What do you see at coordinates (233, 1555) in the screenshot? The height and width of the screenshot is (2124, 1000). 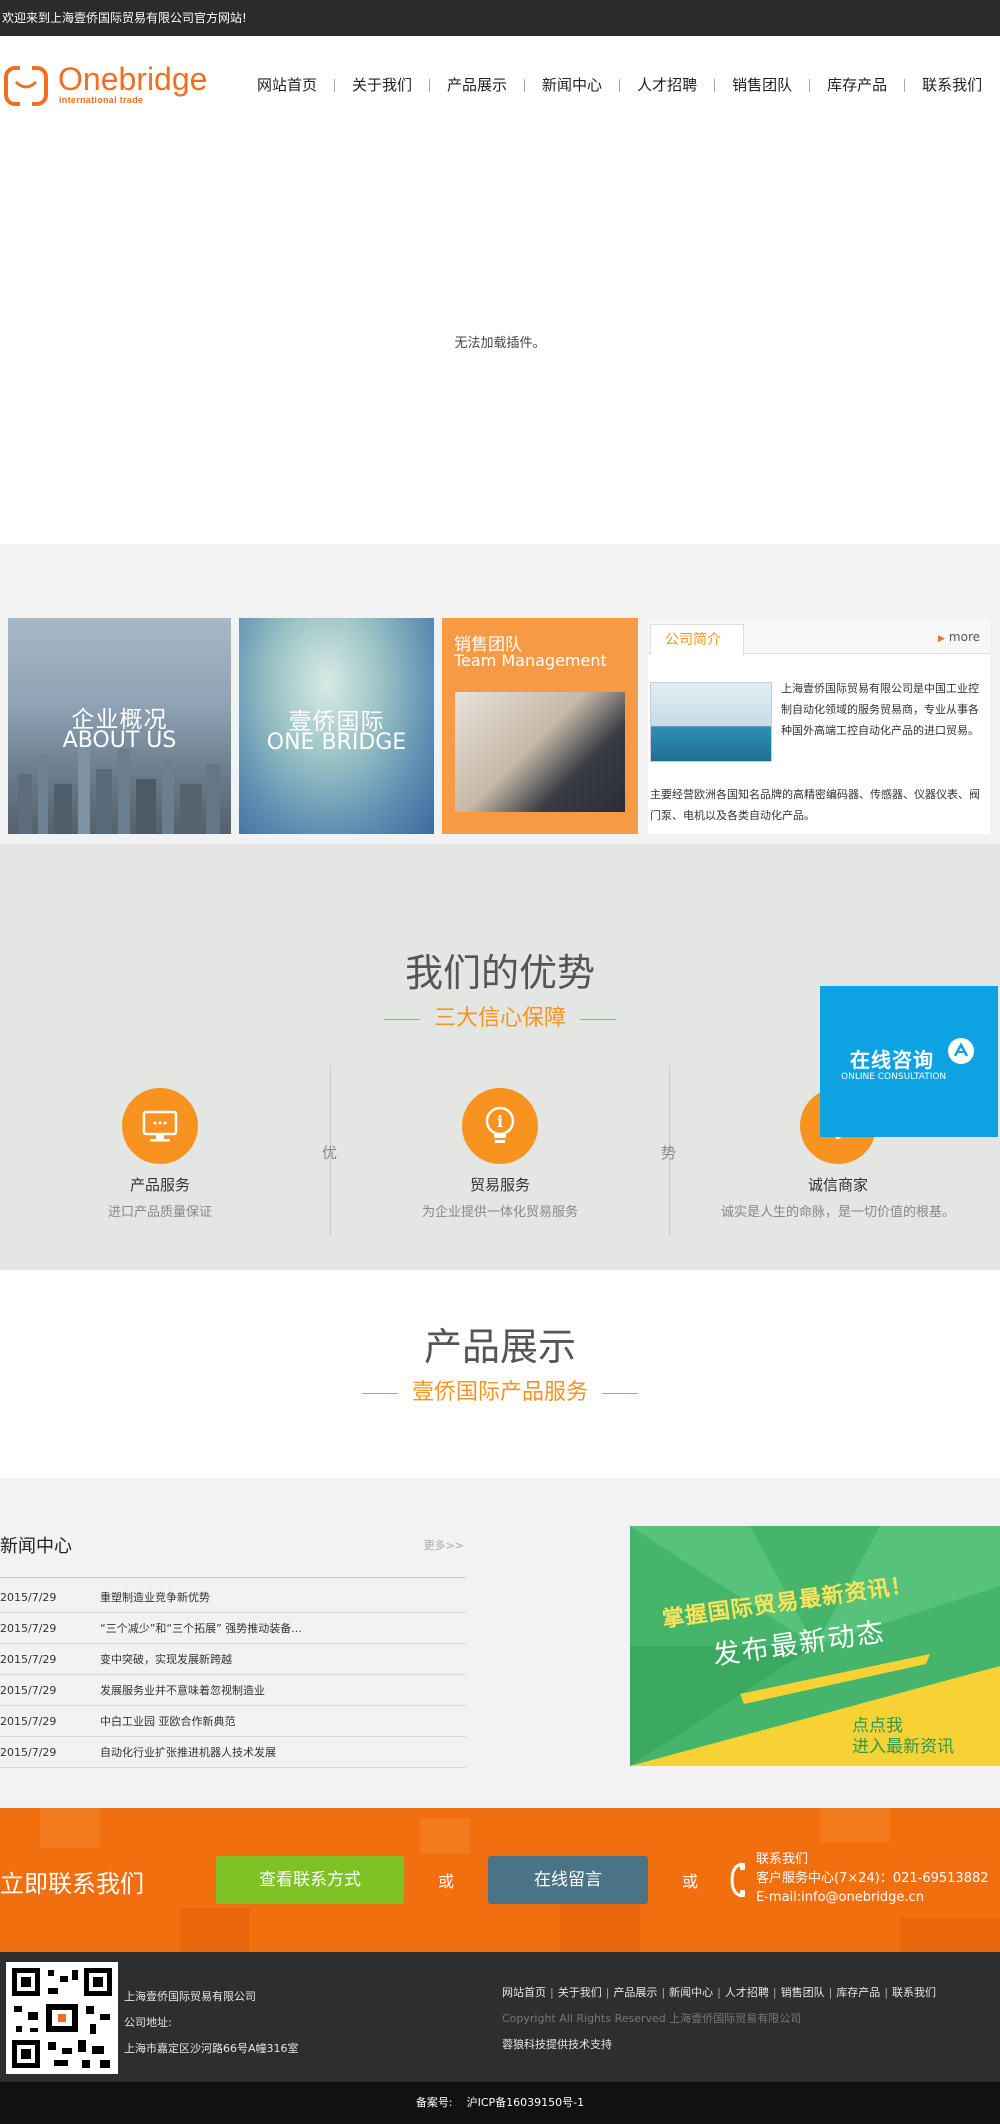 I see `news-header: 新闻中心 更多>>` at bounding box center [233, 1555].